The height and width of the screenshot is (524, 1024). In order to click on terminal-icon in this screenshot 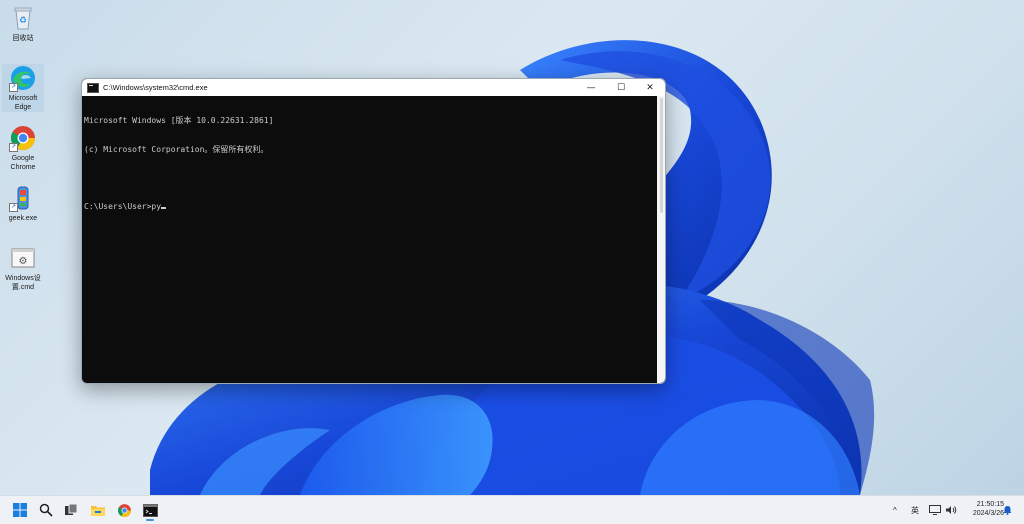, I will do `click(150, 510)`.